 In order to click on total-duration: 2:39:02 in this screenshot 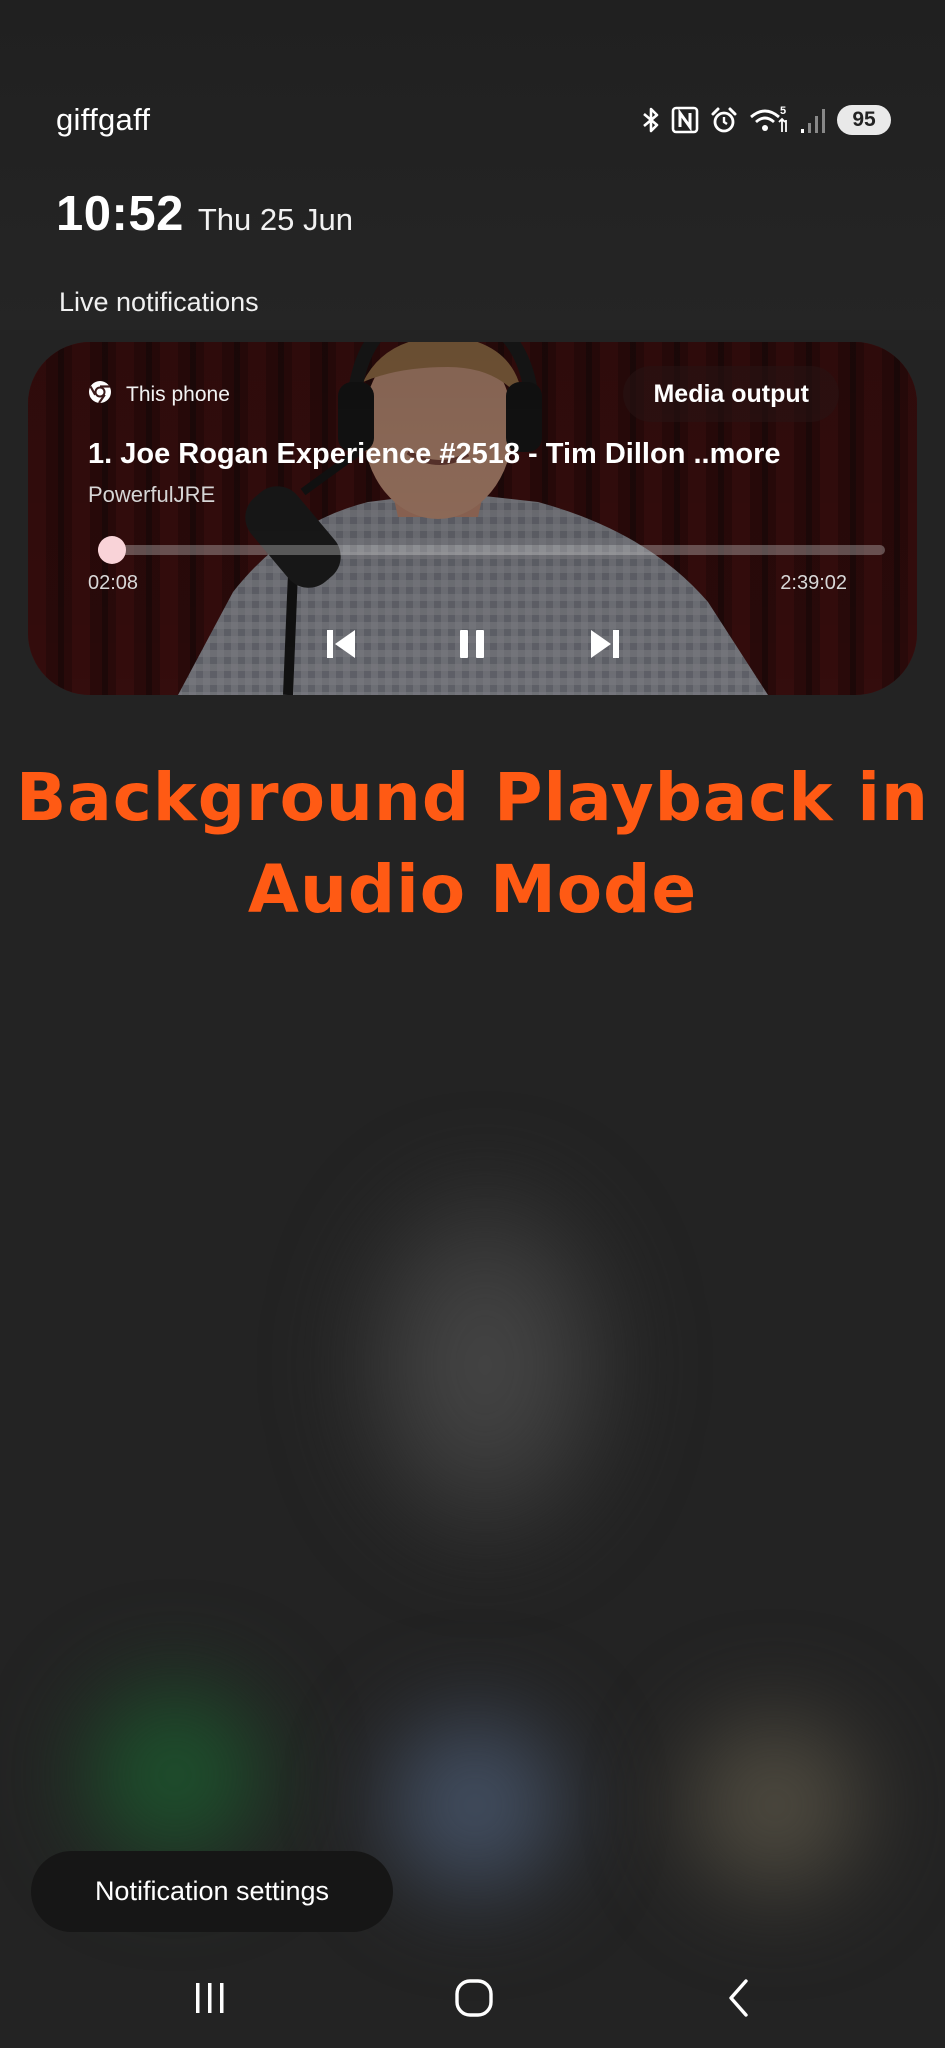, I will do `click(813, 583)`.